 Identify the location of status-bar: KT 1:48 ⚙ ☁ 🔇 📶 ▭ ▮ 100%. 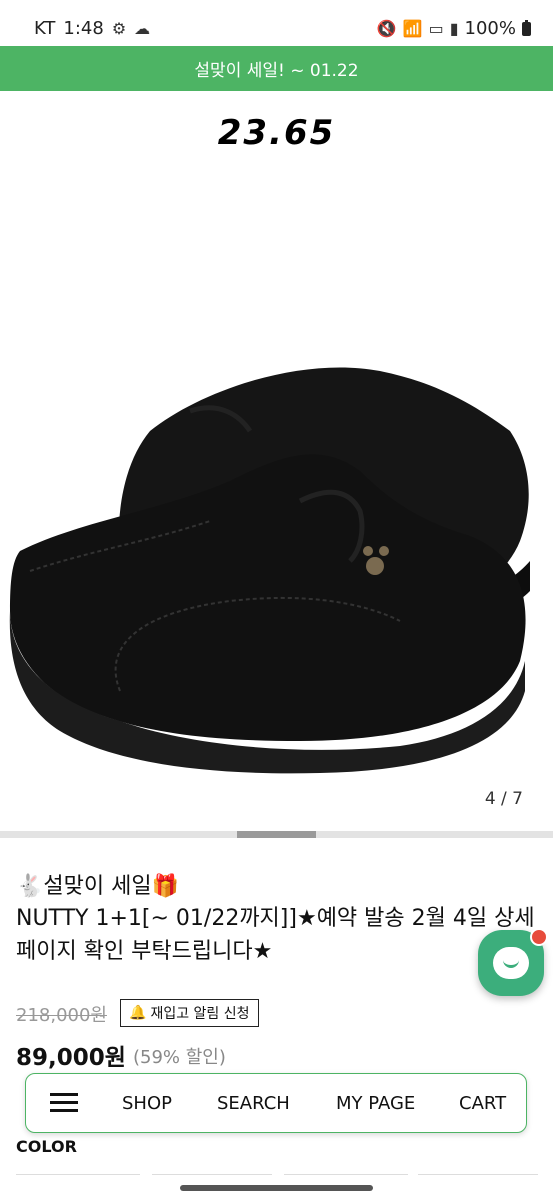
(276, 23).